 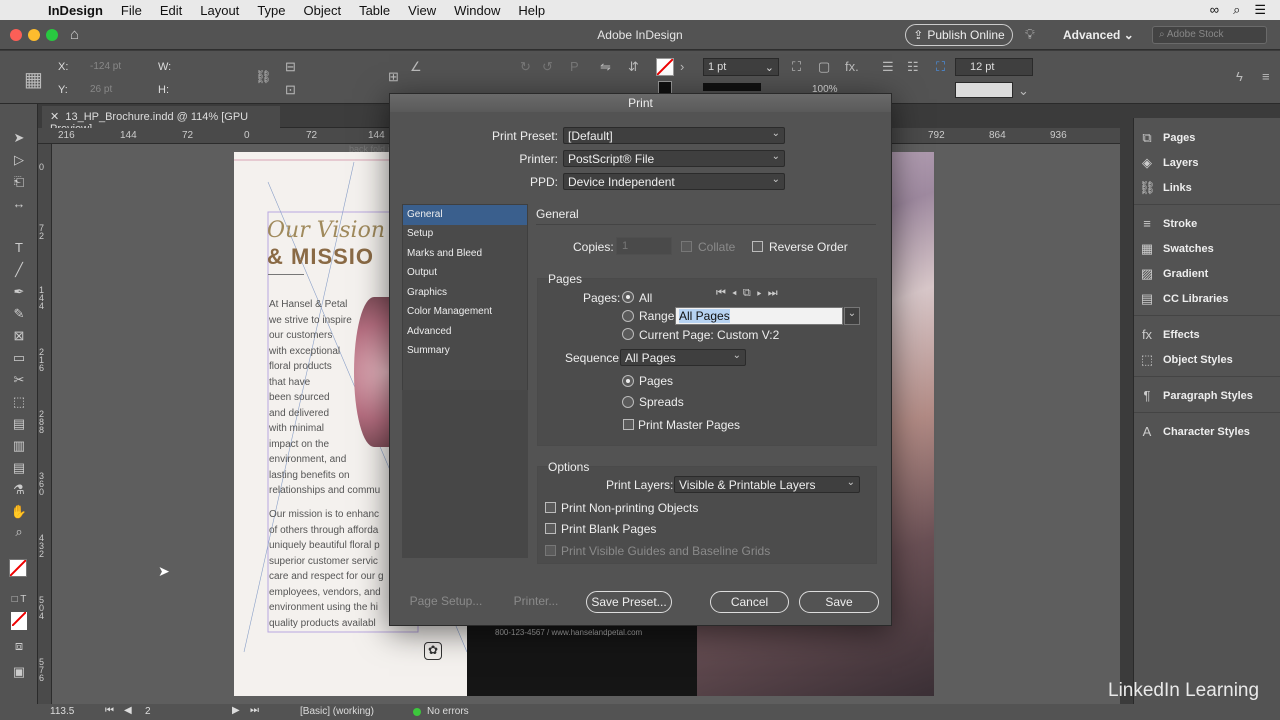 I want to click on close-tab-icon: ✕, so click(x=54, y=117).